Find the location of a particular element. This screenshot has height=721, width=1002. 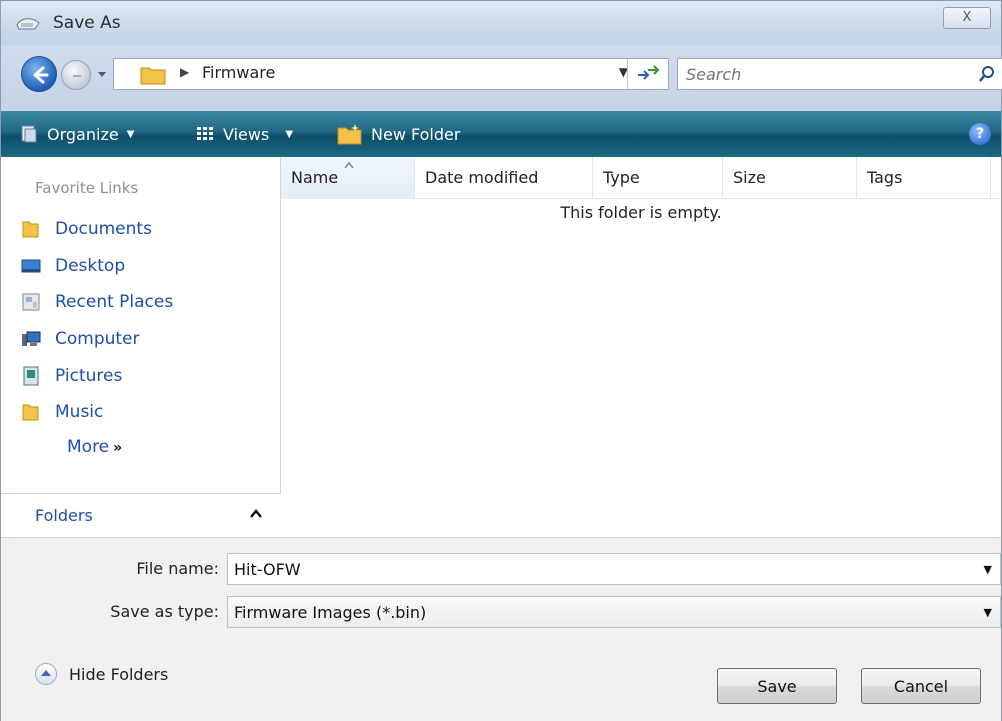

nav-item-documents: Documents is located at coordinates (86, 229).